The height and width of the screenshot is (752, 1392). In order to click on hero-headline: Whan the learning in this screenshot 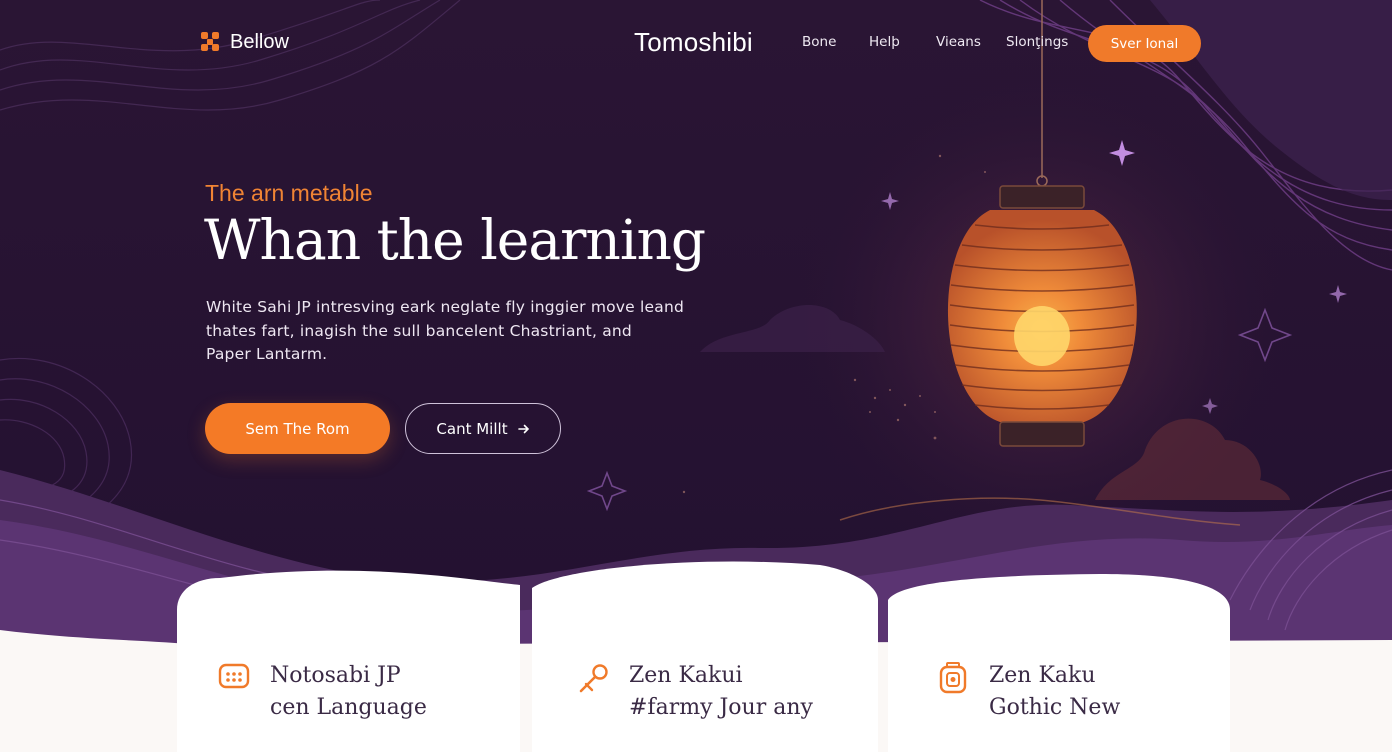, I will do `click(455, 240)`.